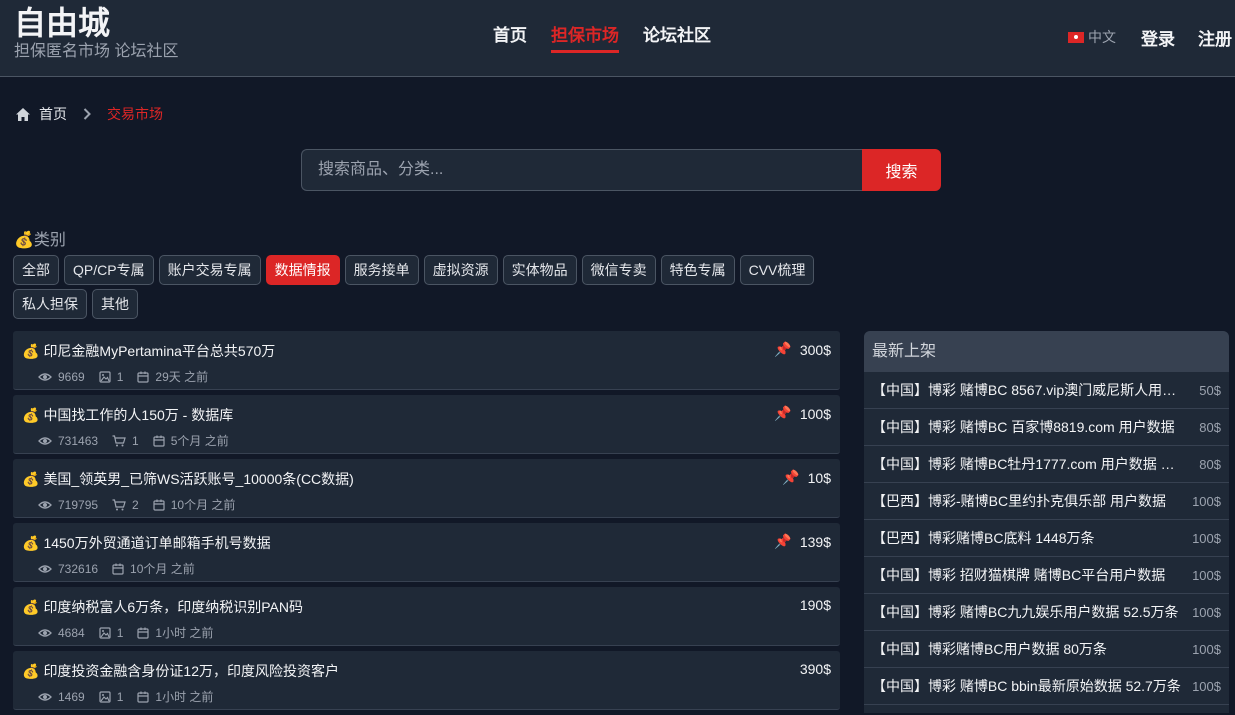 The width and height of the screenshot is (1235, 715). I want to click on nav-market: 担保市场, so click(585, 38).